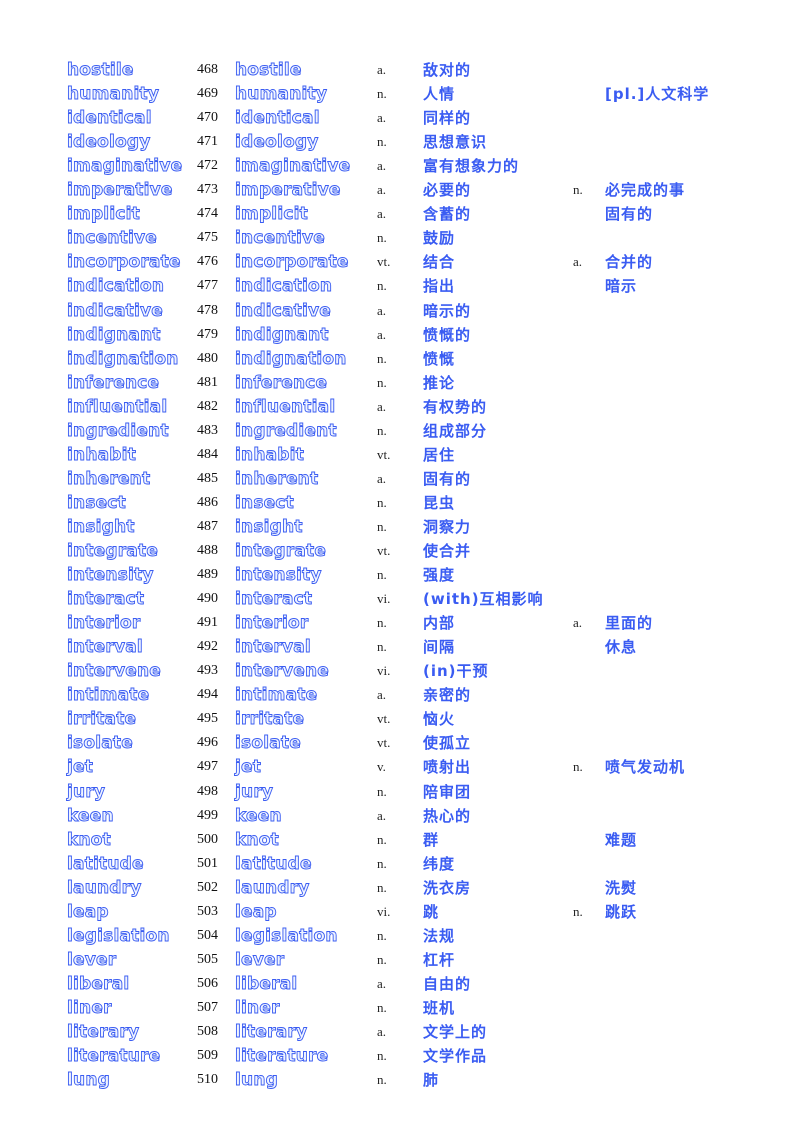 The image size is (794, 1123). What do you see at coordinates (207, 911) in the screenshot?
I see `entry-number: 503` at bounding box center [207, 911].